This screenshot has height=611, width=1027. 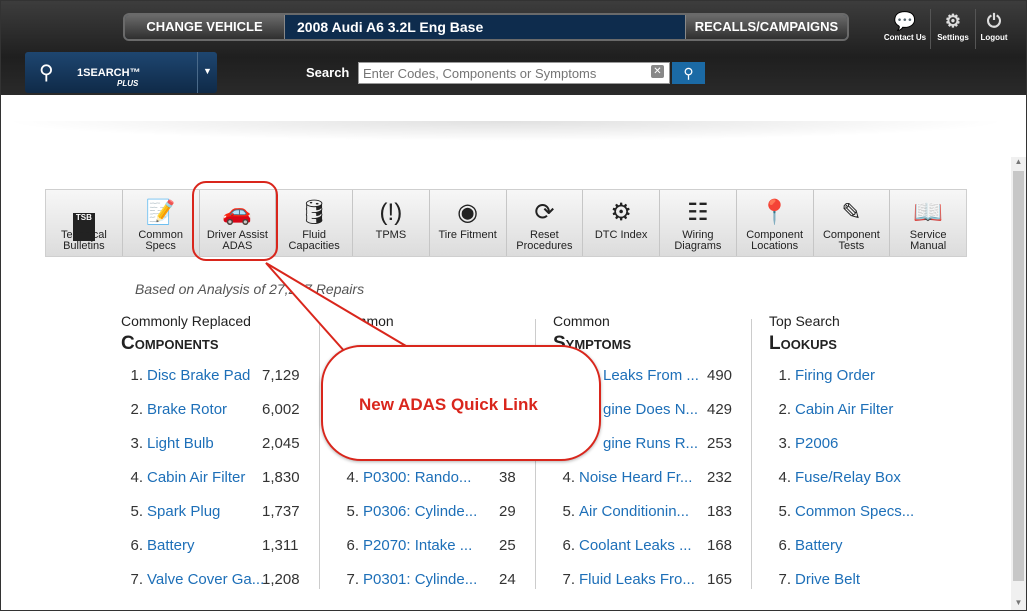 I want to click on list-item: 5. P0306: Cylinde... 29, so click(x=430, y=513).